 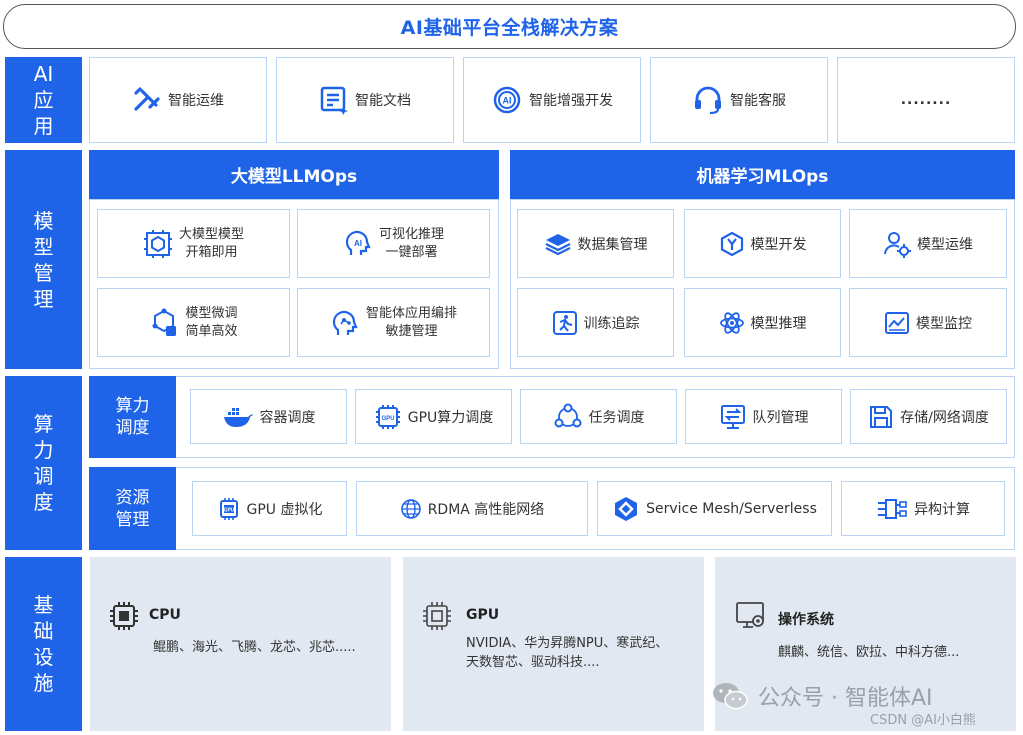 I want to click on row-label-infra: 基础设施, so click(x=43, y=644).